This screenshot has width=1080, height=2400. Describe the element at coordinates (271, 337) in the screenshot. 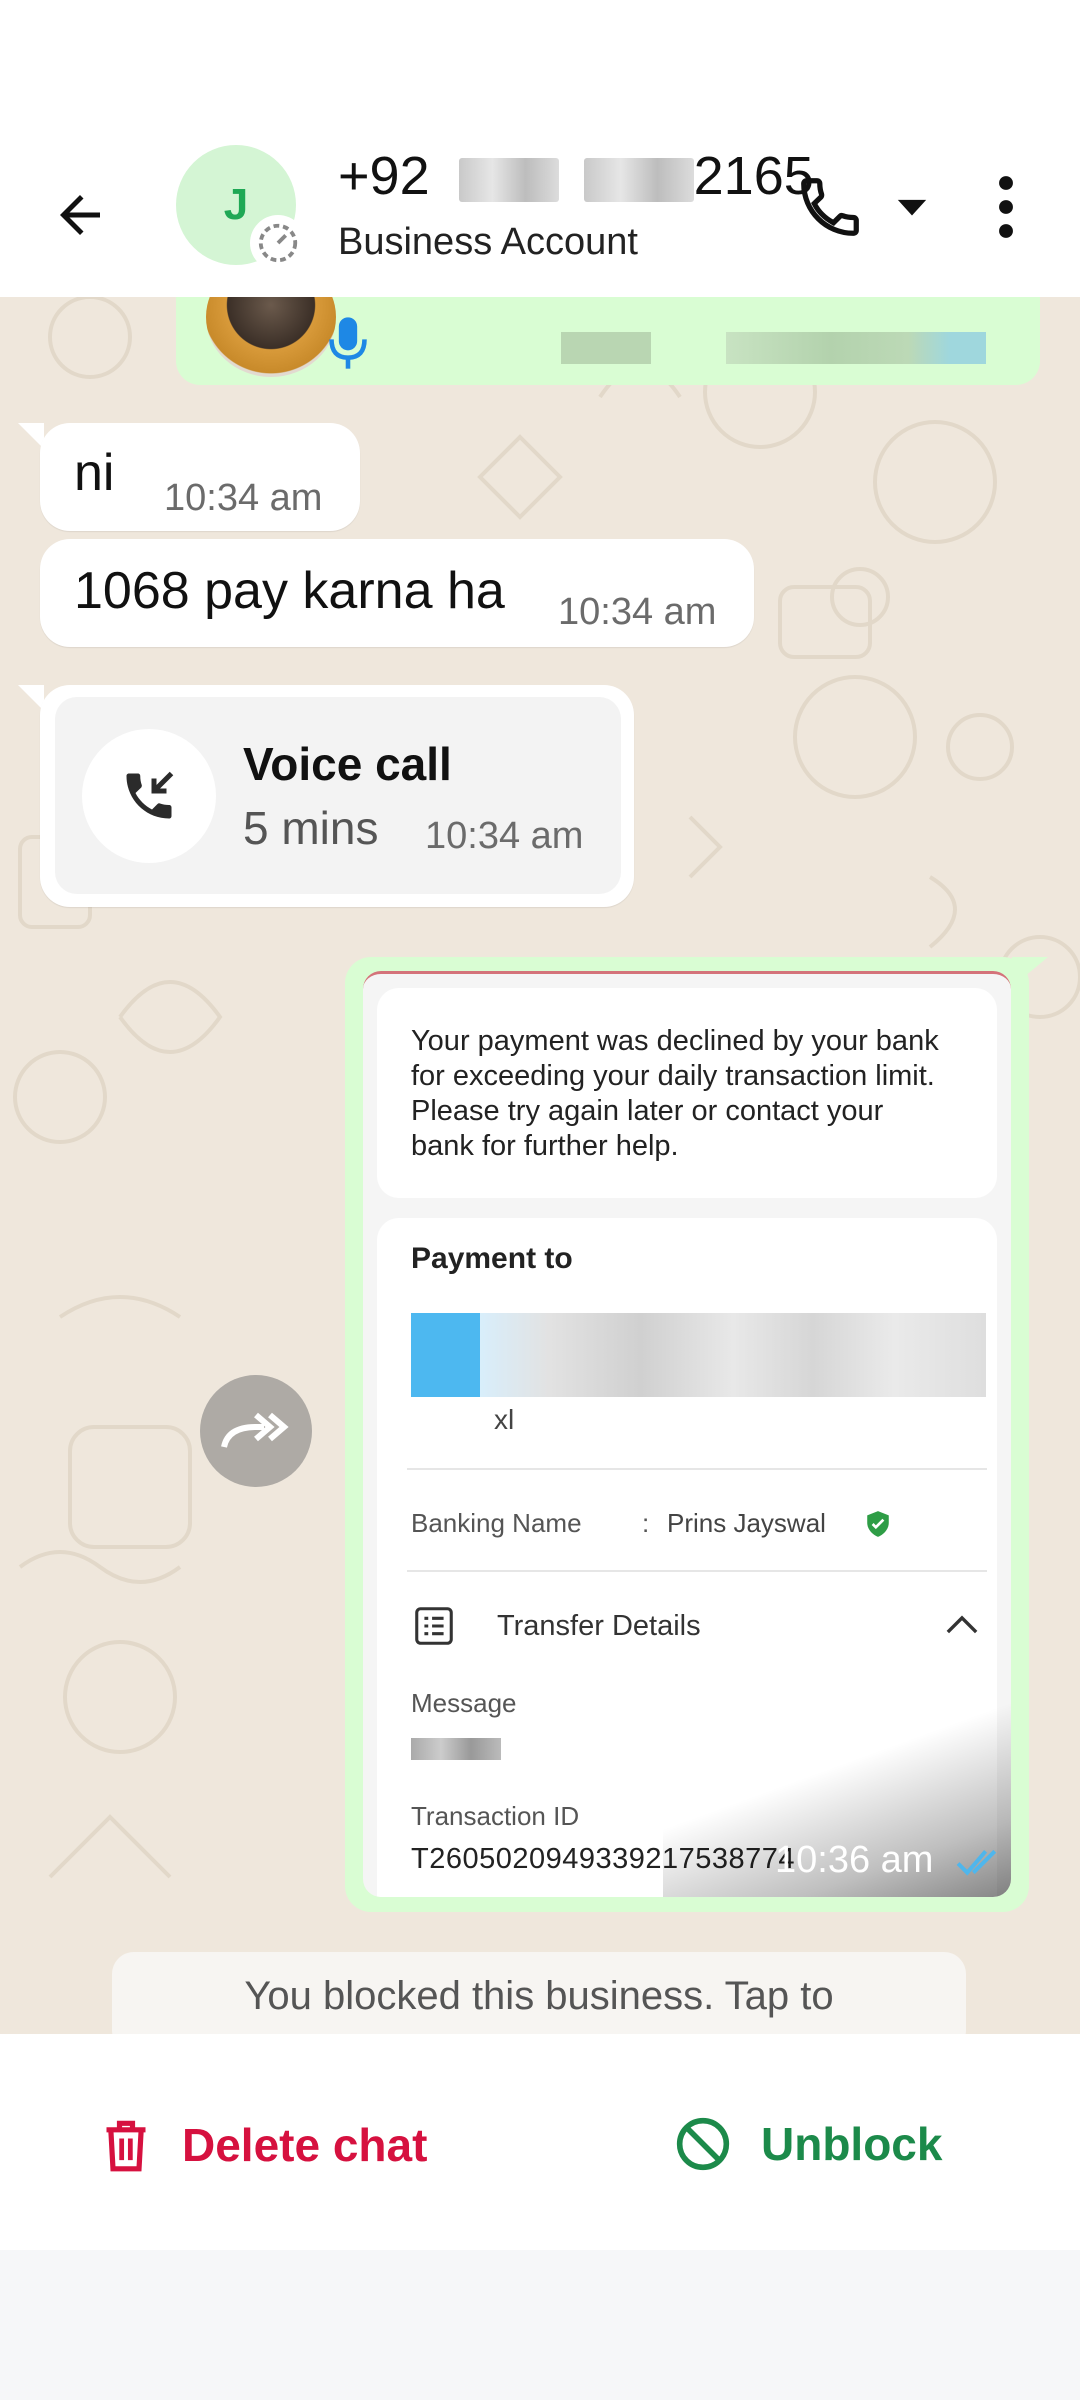

I see `voice-note-sender-avatar` at that location.